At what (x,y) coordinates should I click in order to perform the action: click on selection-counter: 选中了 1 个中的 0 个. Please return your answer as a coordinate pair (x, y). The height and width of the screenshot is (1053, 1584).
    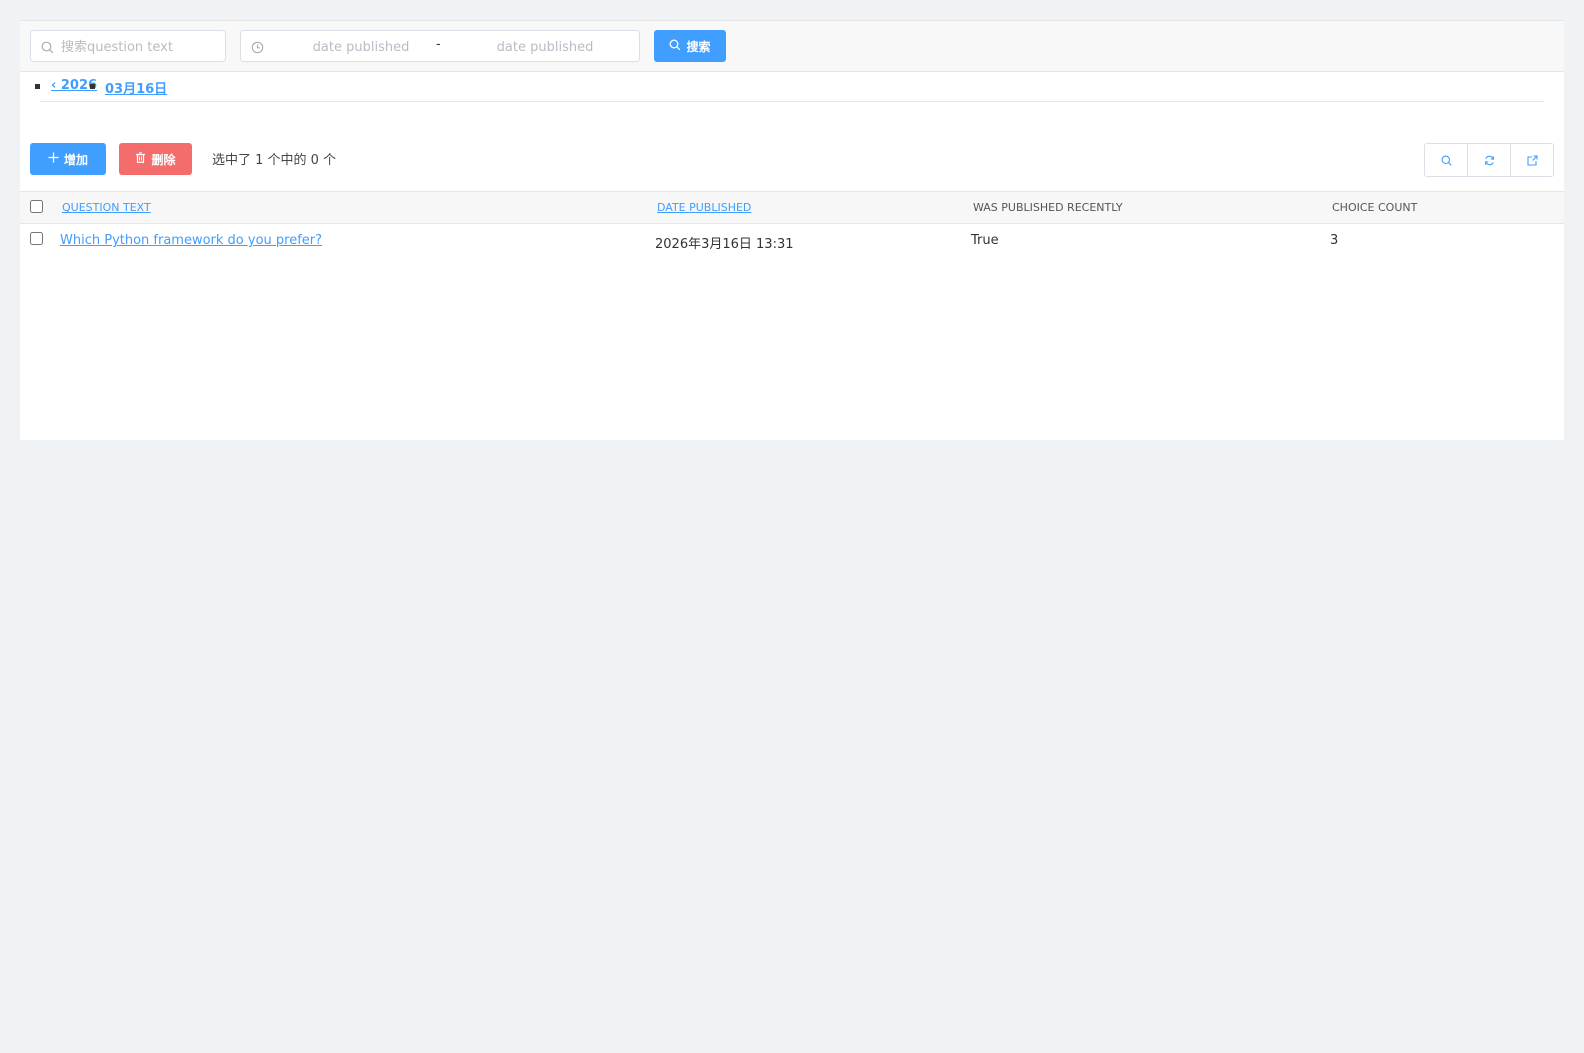
    Looking at the image, I should click on (274, 160).